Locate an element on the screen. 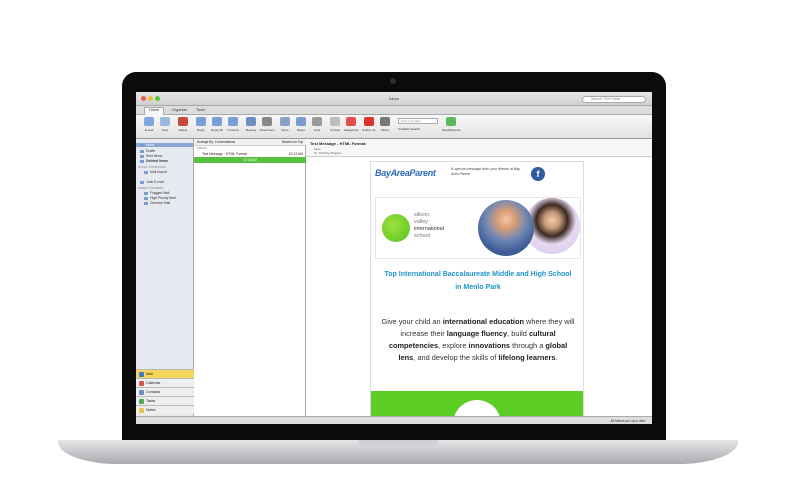  sidebar-item-label: Deleted Items is located at coordinates (157, 161).